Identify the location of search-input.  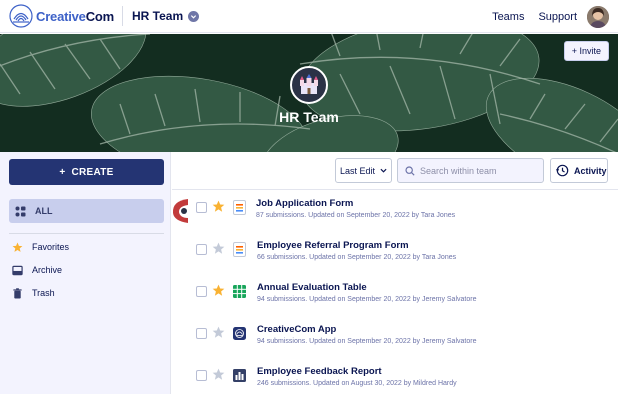
(480, 170).